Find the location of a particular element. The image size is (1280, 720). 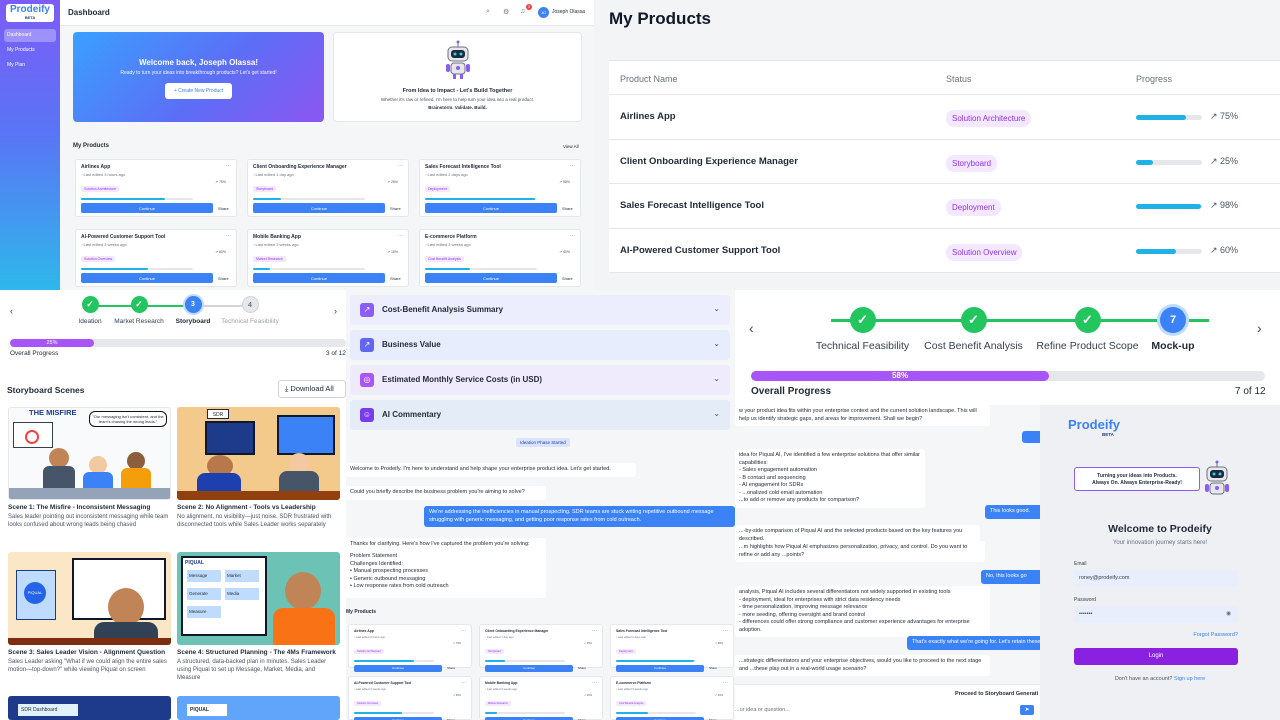

send-icon: ➤ is located at coordinates (1027, 710).